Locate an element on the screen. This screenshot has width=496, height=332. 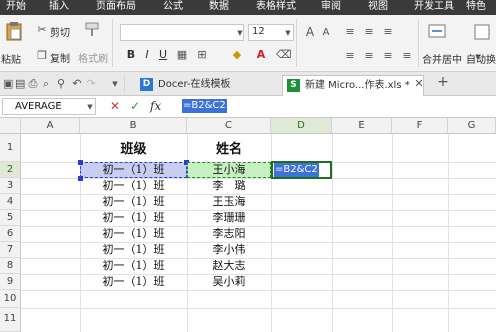
tab-developer: 开发工具 is located at coordinates (434, 7).